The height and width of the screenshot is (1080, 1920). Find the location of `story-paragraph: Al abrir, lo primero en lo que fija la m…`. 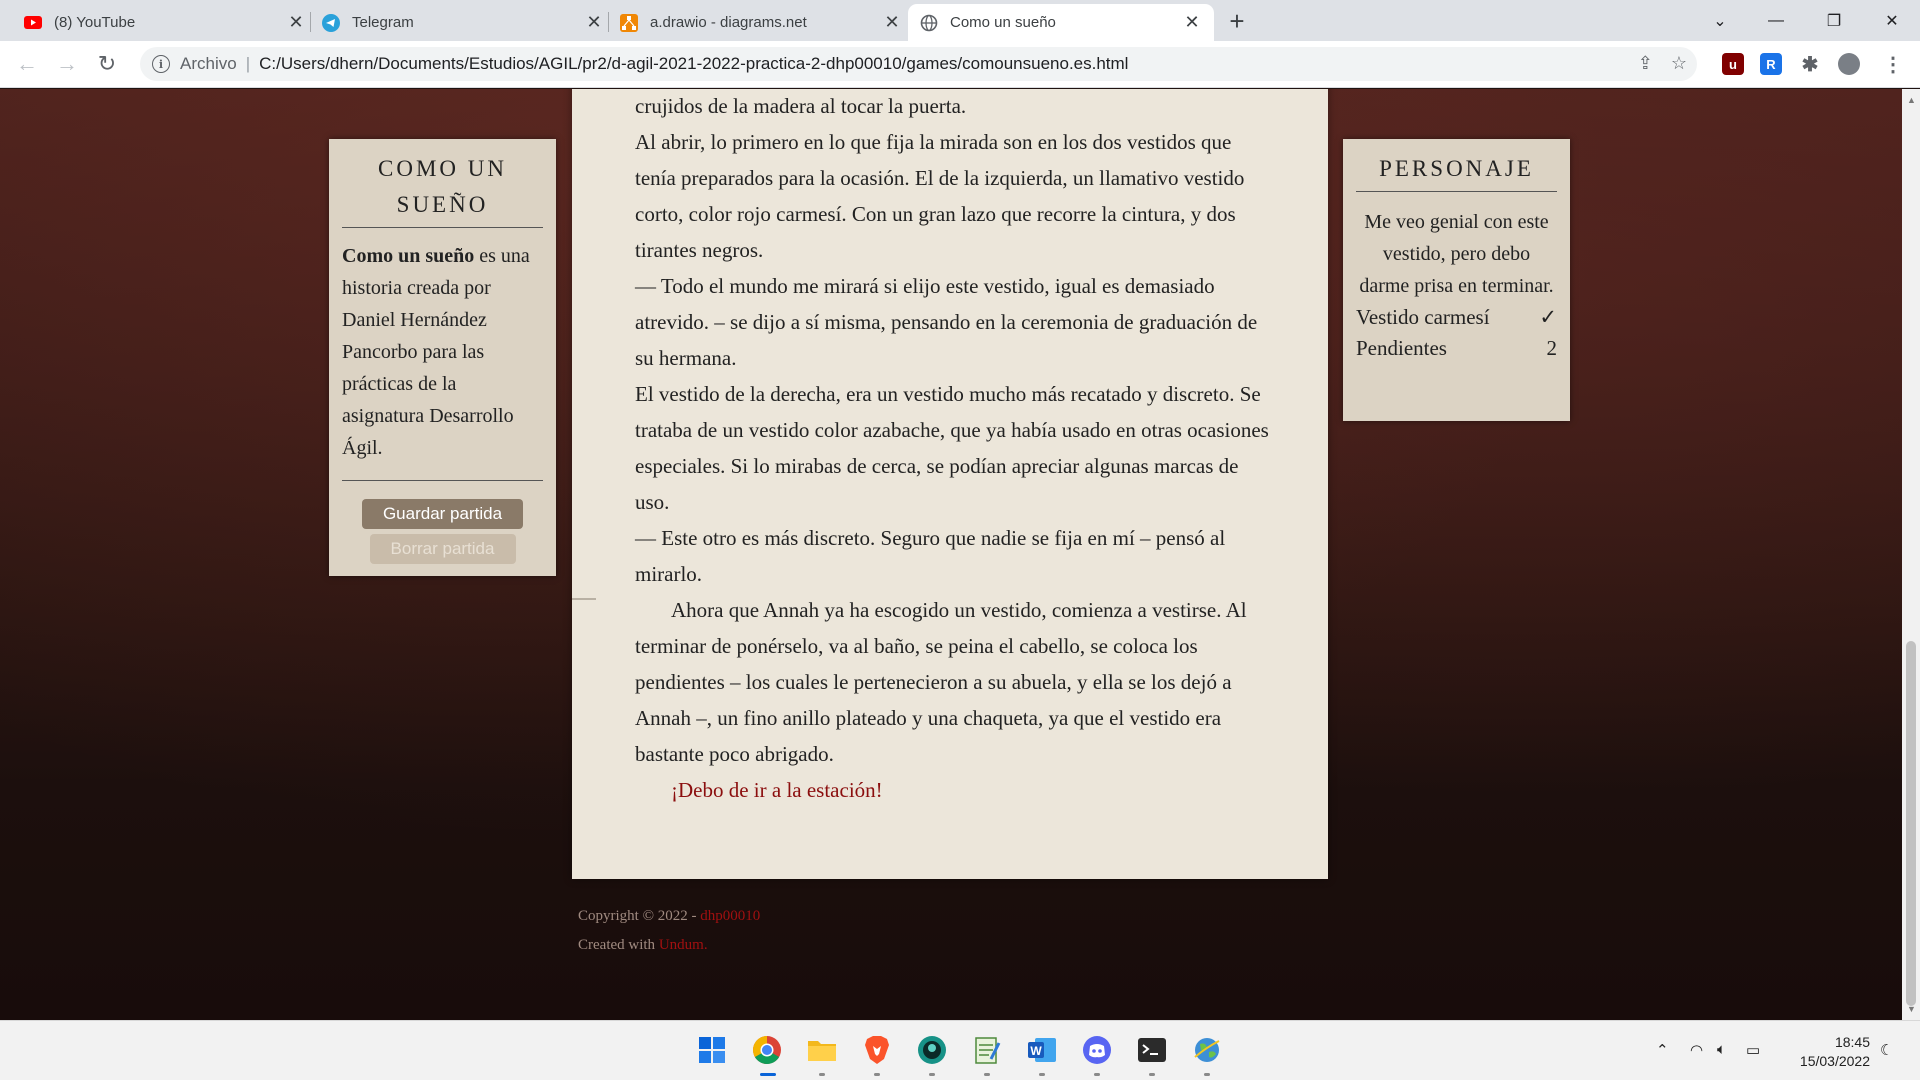

story-paragraph: Al abrir, lo primero en lo que fija la m… is located at coordinates (940, 196).